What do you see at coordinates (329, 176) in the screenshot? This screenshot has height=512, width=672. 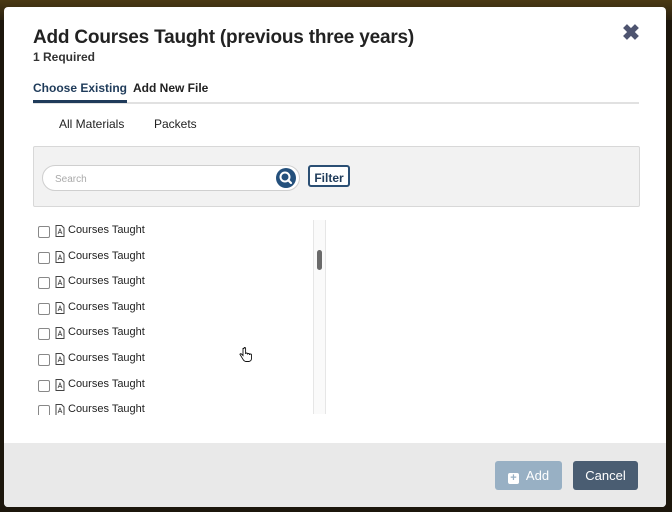 I see `filter-button: Filter` at bounding box center [329, 176].